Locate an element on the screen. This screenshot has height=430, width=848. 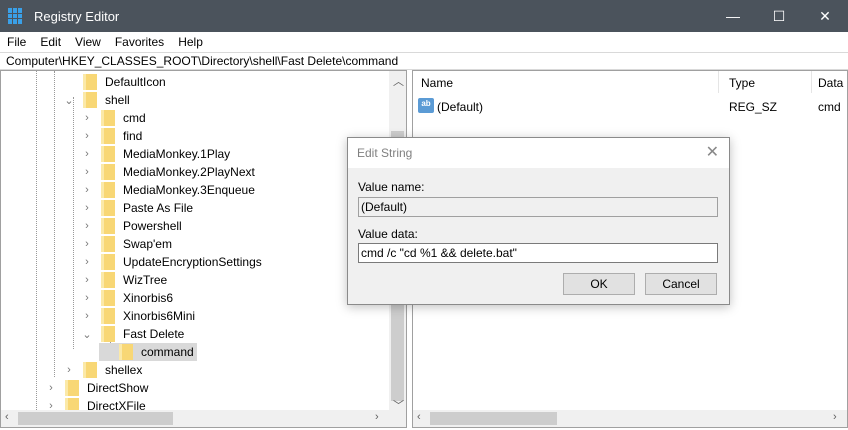
tree-item-label: Xinorbis6Mini is located at coordinates (159, 316).